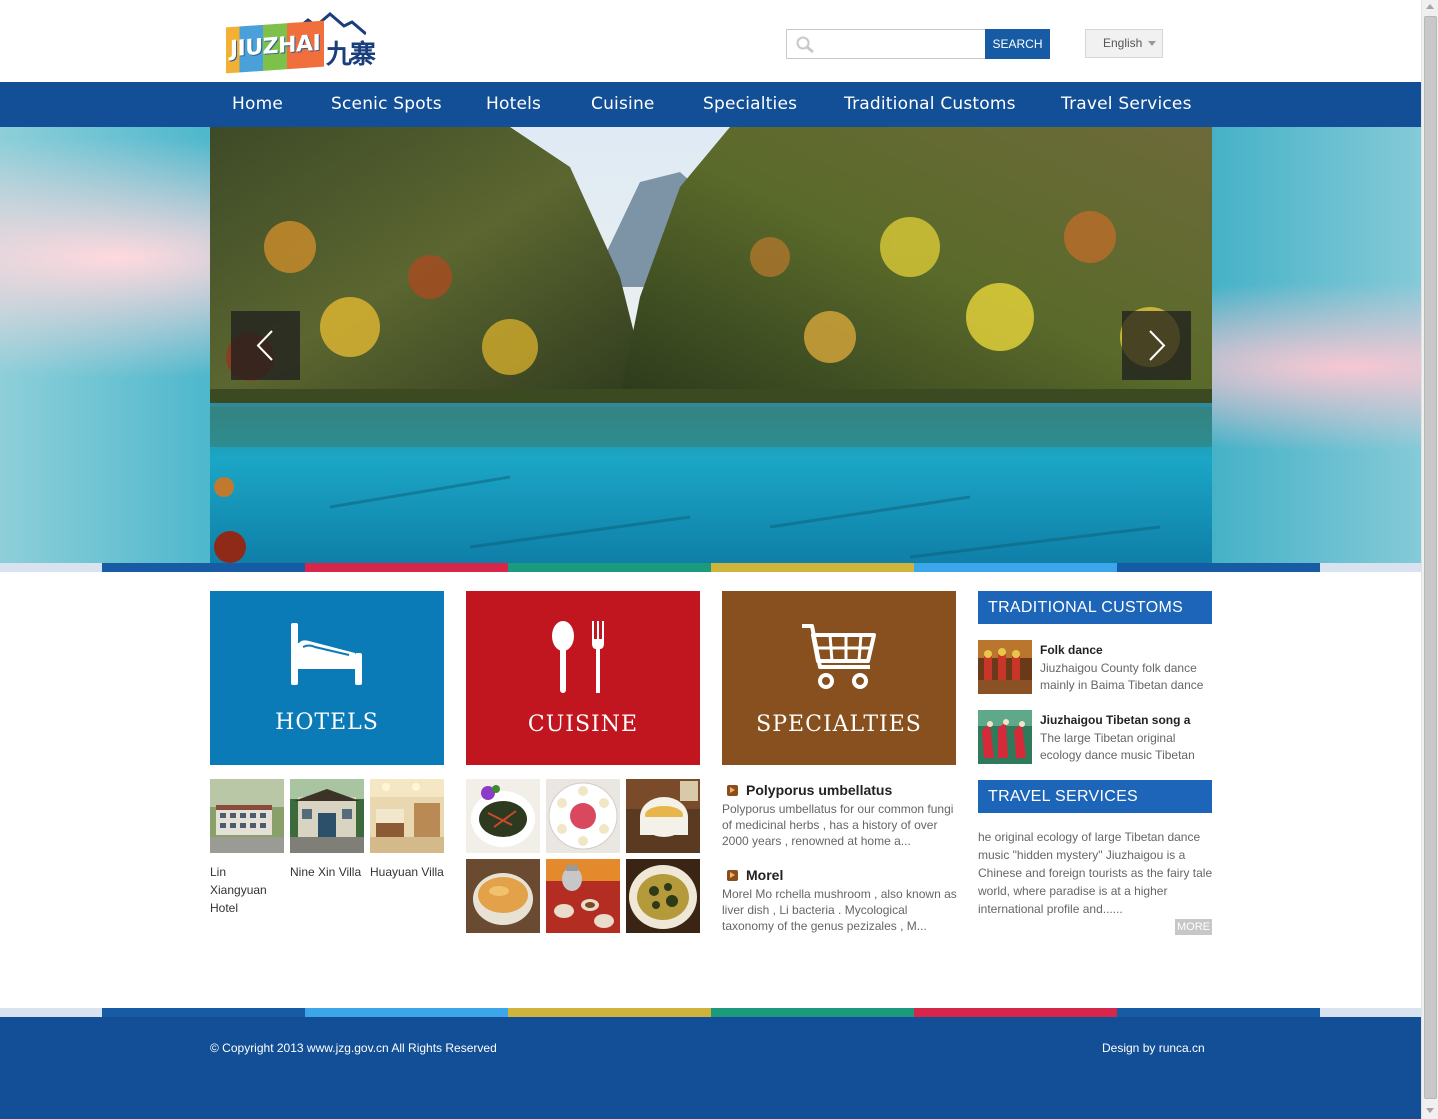  I want to click on scroll-up-arrow-icon, so click(1430, 6).